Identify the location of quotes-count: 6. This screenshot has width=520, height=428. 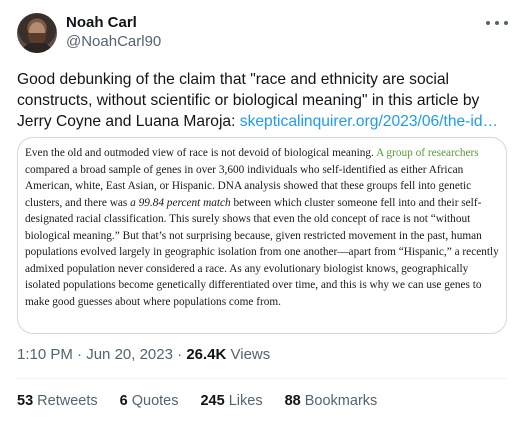
(123, 401).